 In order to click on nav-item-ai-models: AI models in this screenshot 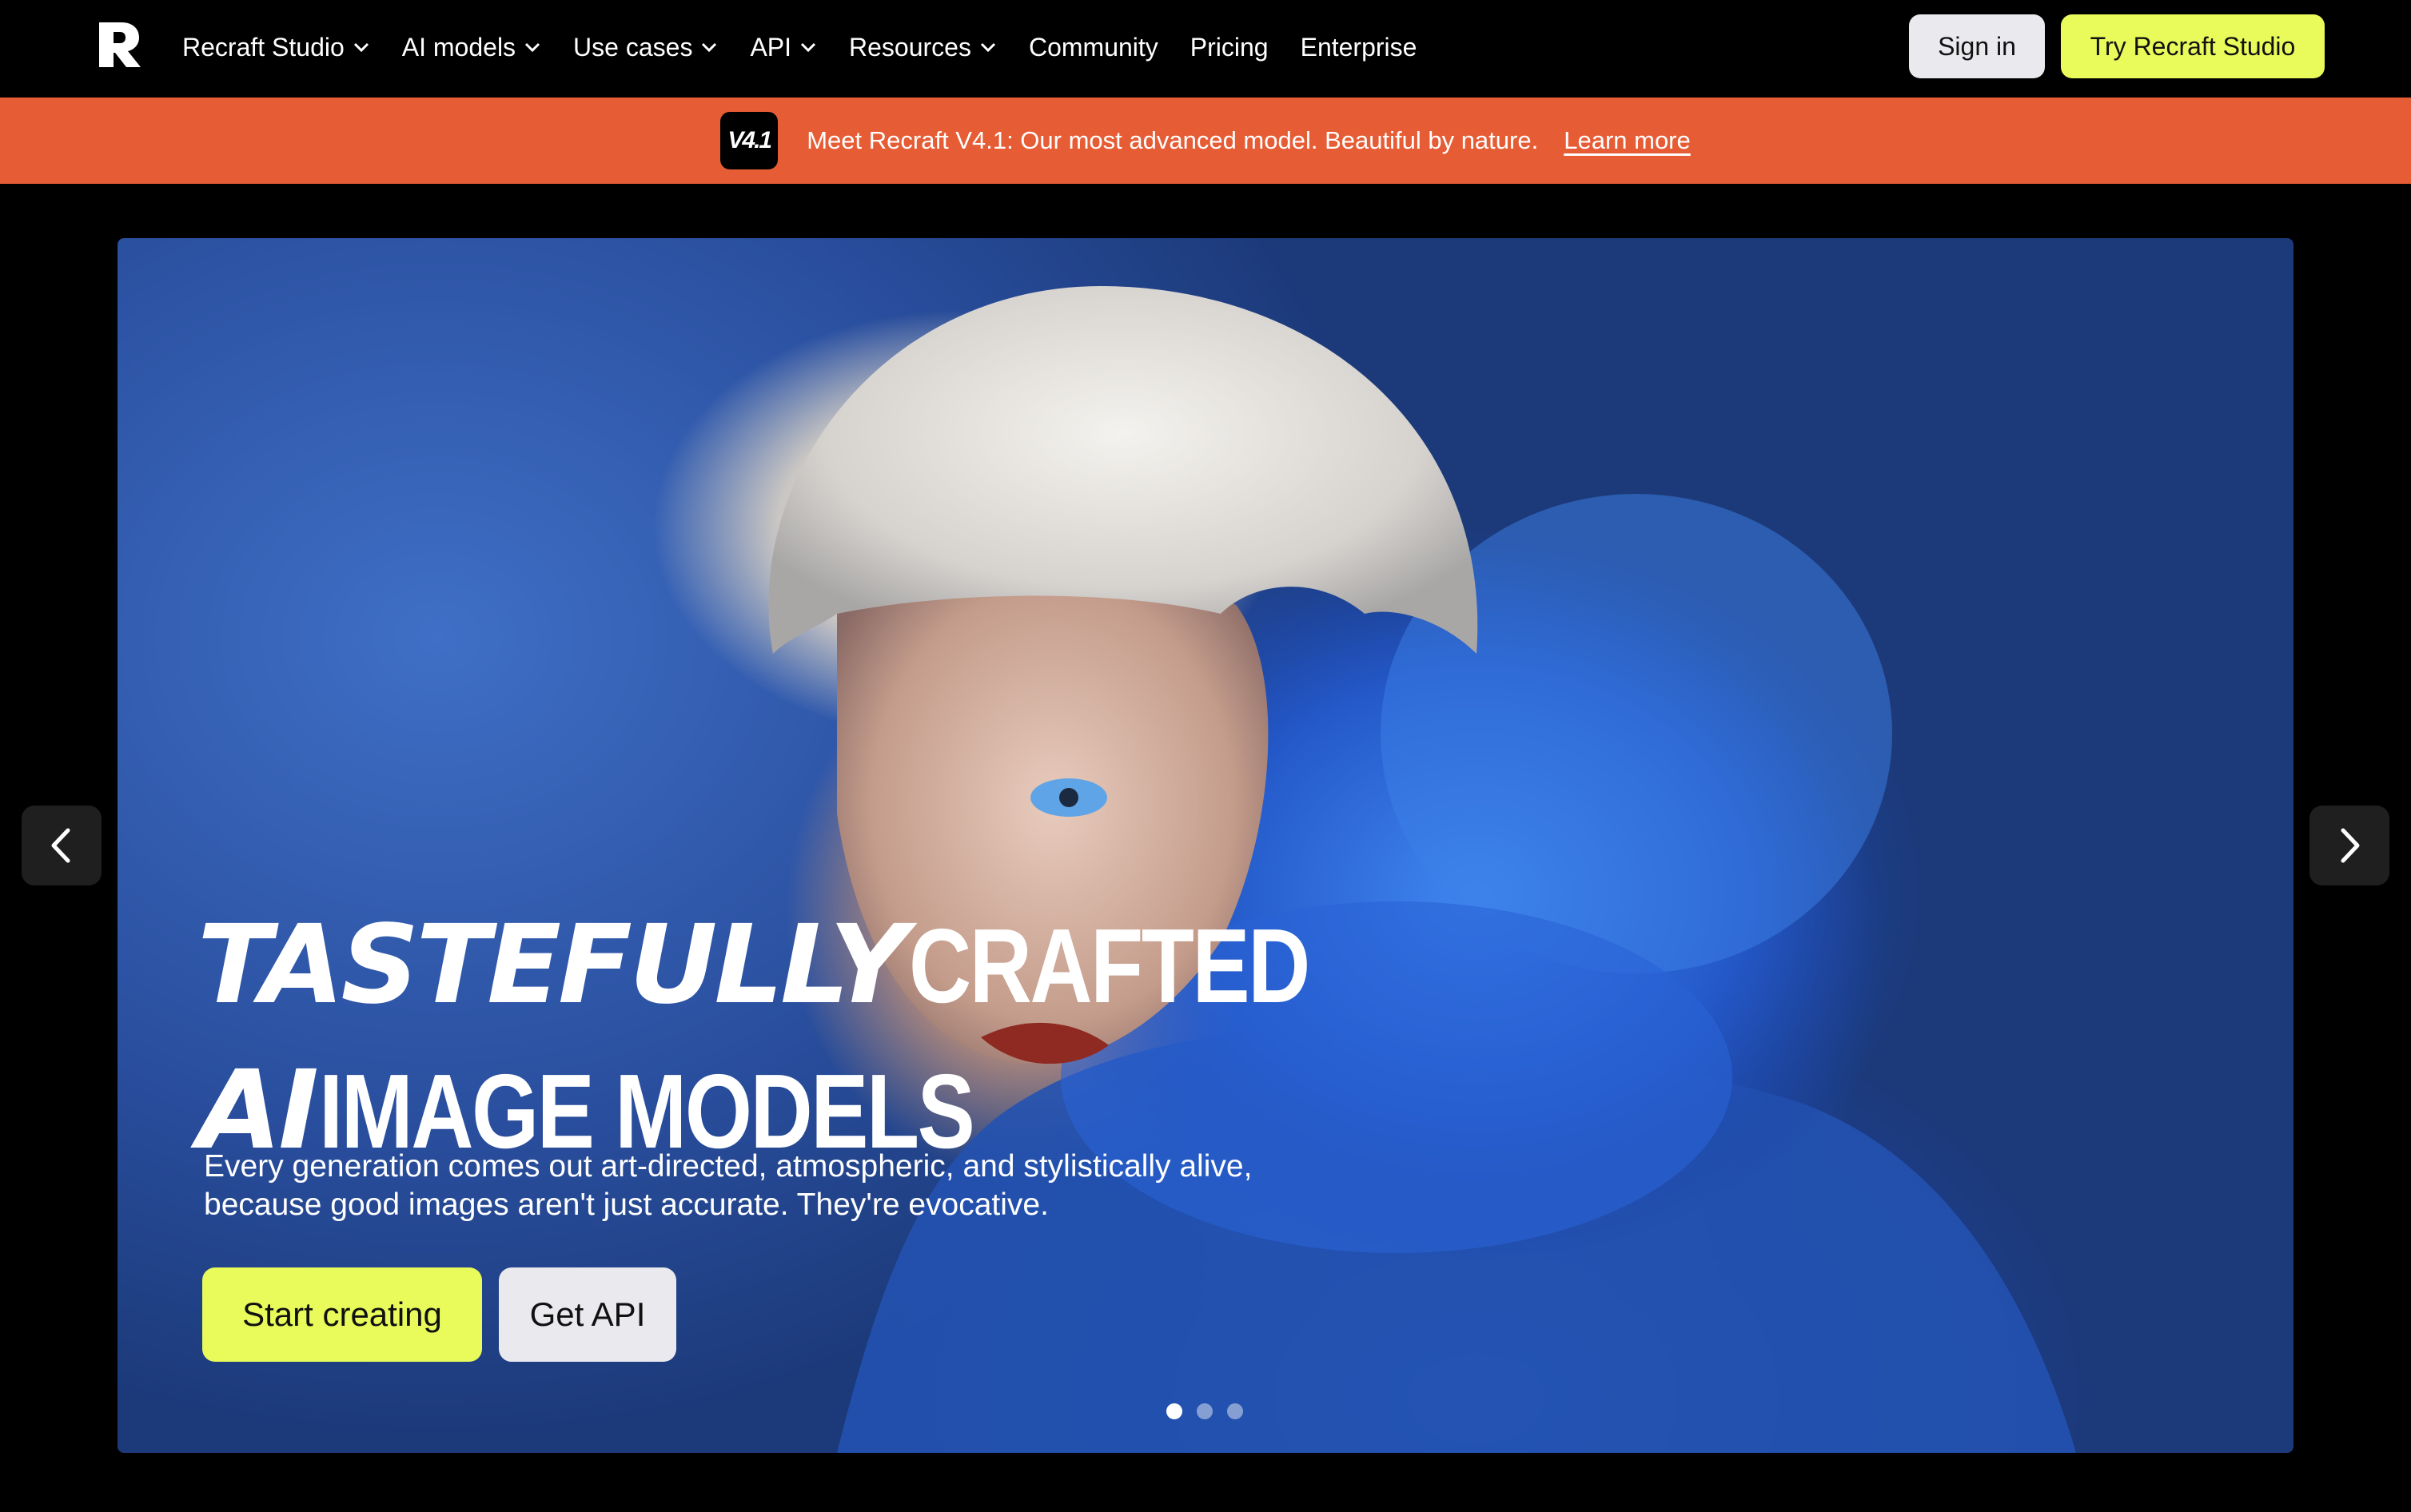, I will do `click(471, 47)`.